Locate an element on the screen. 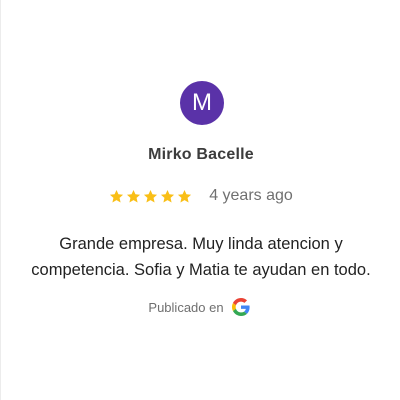 This screenshot has height=400, width=400. star-rating is located at coordinates (150, 196).